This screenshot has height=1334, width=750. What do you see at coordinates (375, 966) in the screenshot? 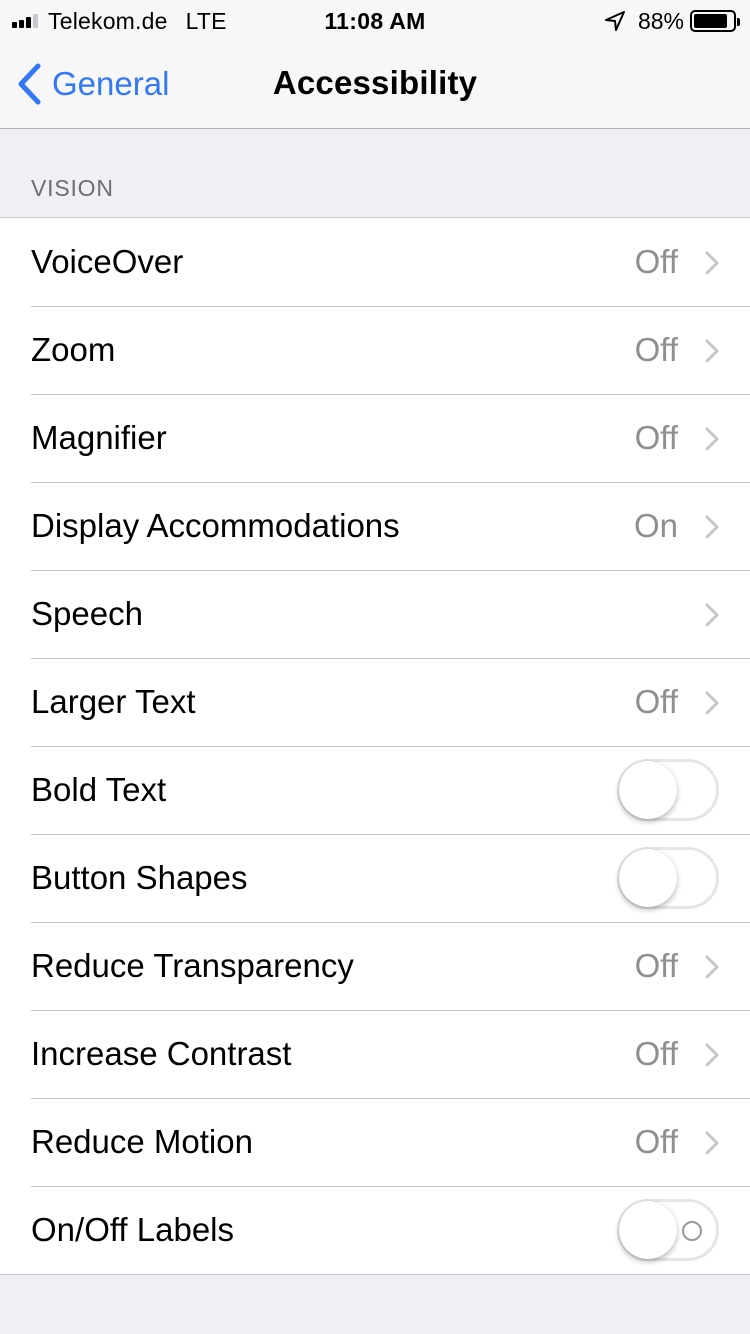
I see `settings-row-reduce-transparency: Reduce Transparency Off` at bounding box center [375, 966].